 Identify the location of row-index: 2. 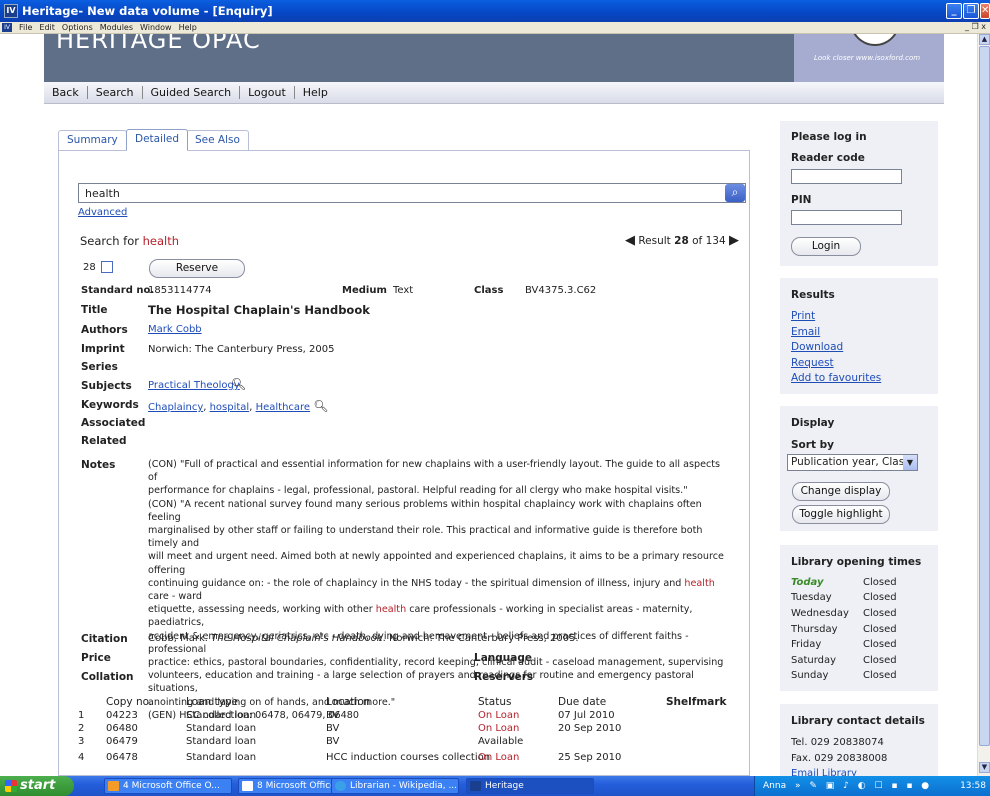
(81, 728).